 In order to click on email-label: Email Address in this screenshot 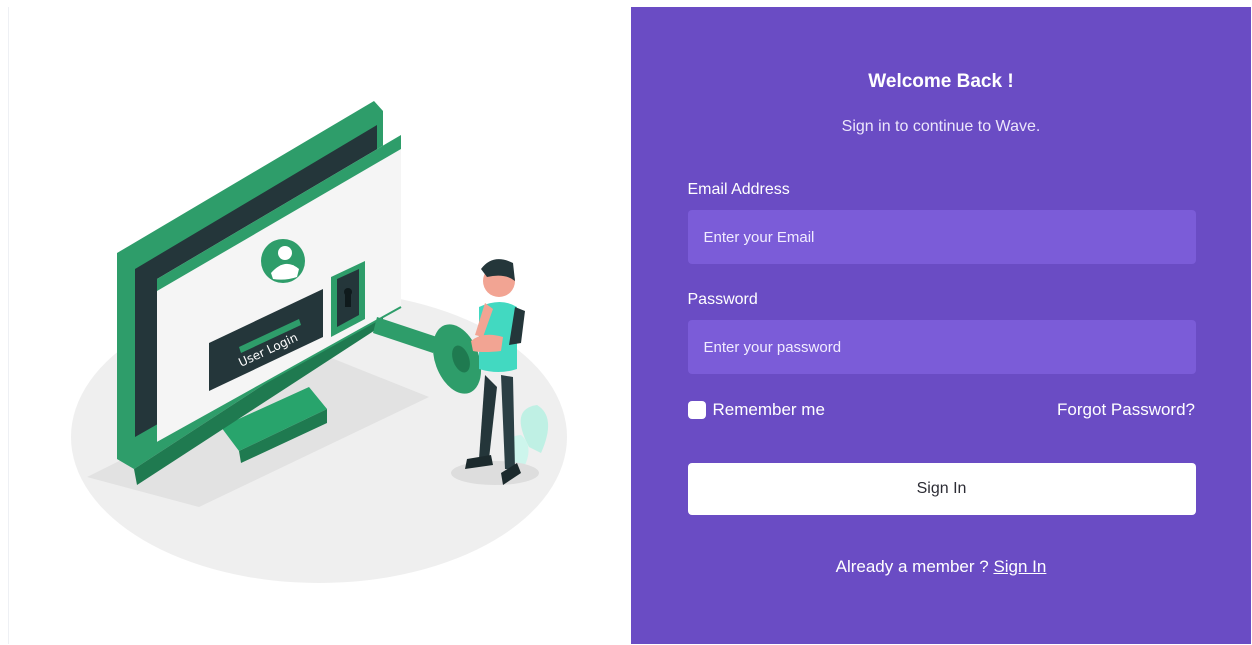, I will do `click(738, 189)`.